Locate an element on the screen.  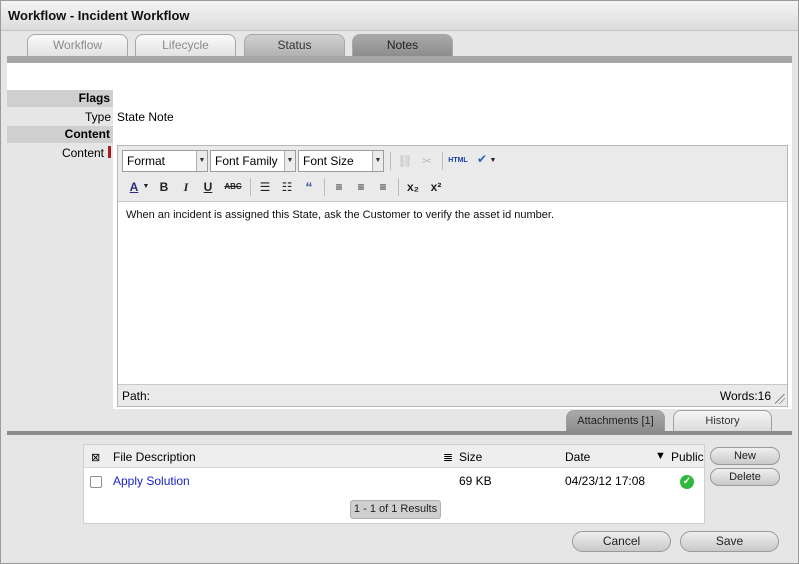
column-size: Size is located at coordinates (470, 457).